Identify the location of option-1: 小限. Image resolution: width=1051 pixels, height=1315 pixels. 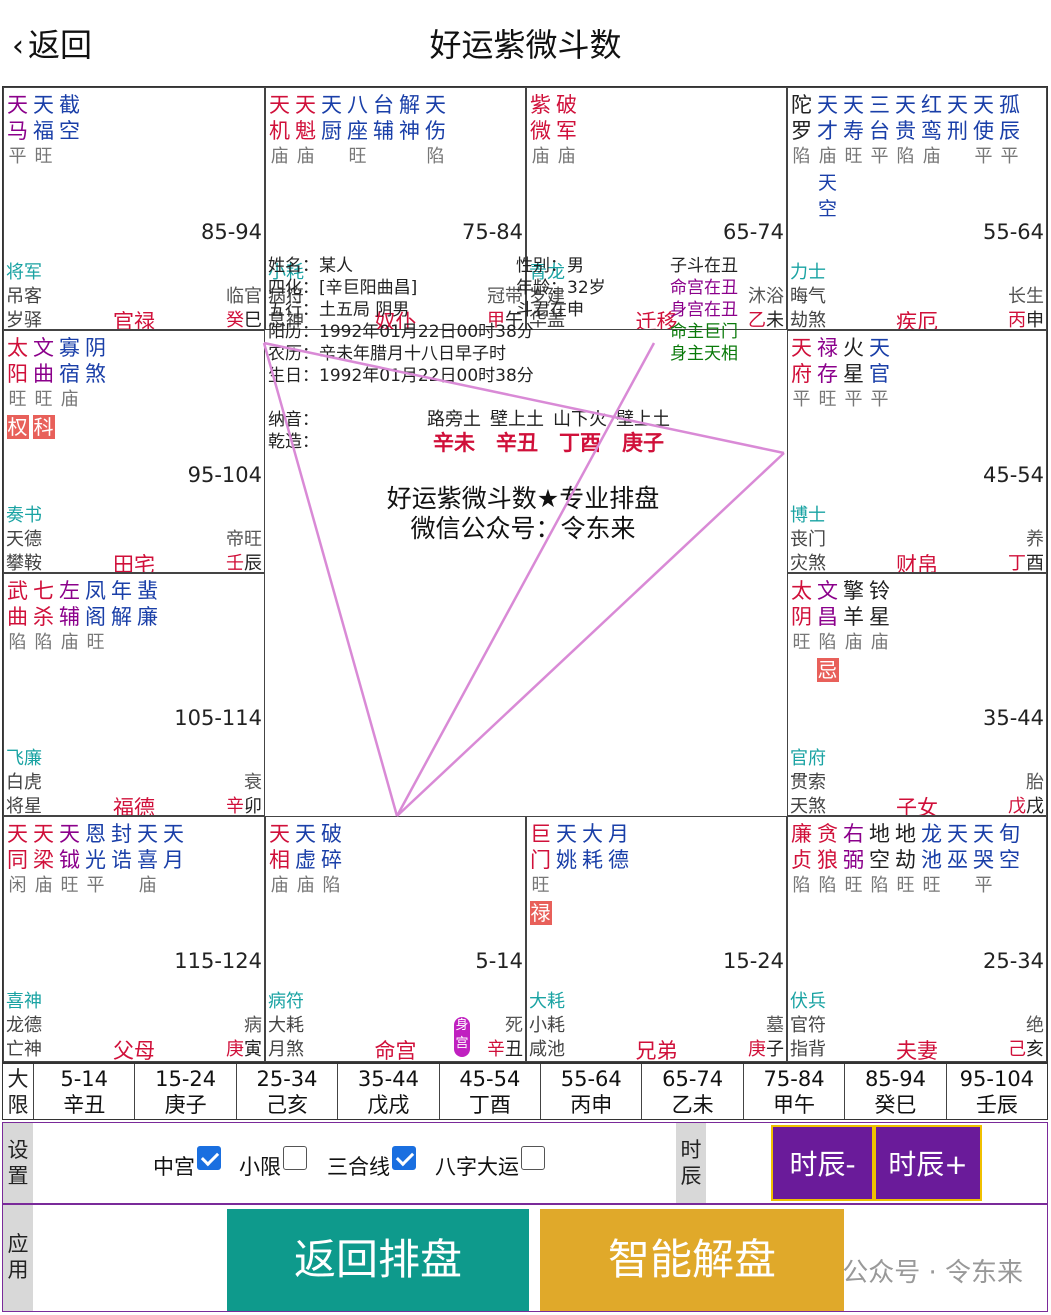
(273, 1163).